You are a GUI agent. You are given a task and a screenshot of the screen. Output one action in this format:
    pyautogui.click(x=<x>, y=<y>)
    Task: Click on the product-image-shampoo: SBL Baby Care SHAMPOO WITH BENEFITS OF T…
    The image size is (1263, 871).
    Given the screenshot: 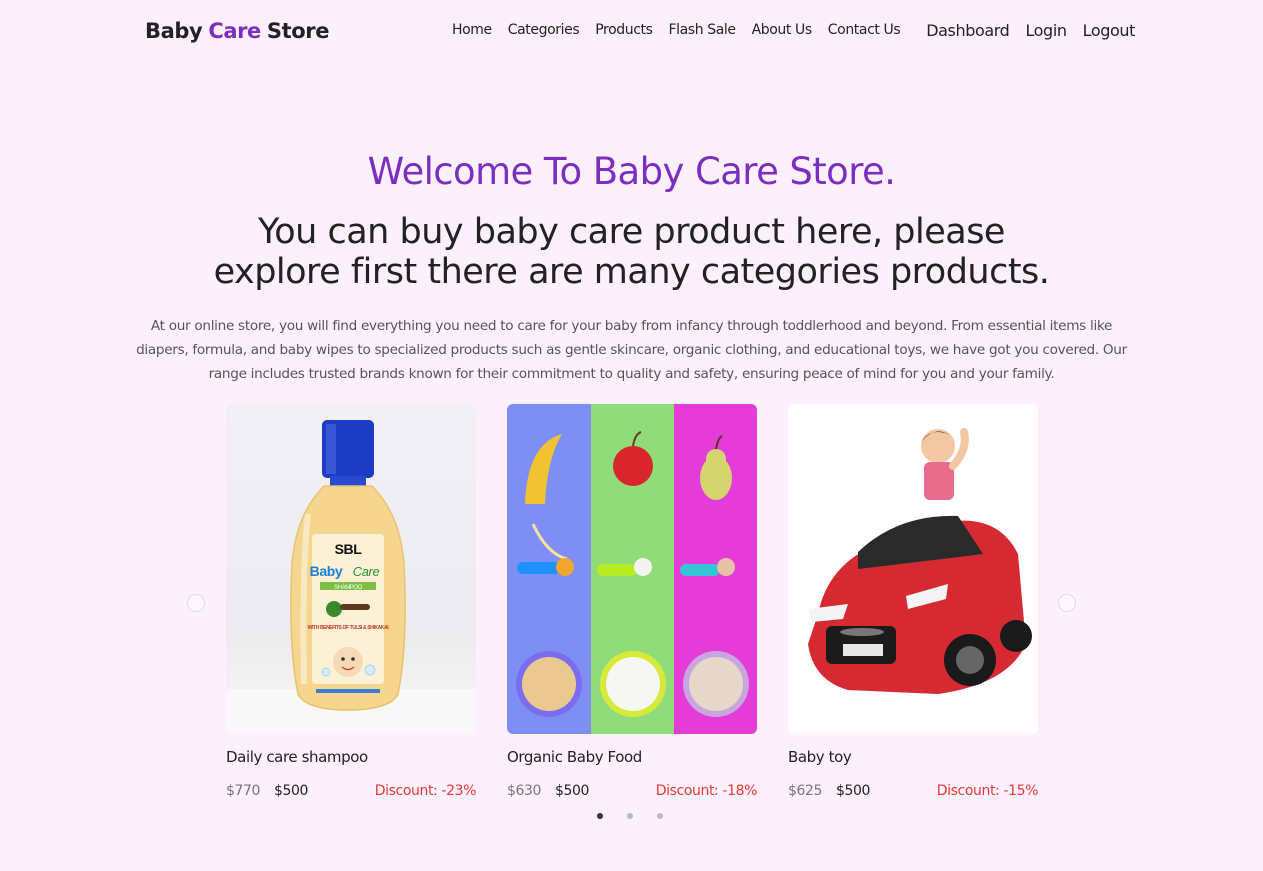 What is the action you would take?
    pyautogui.click(x=351, y=569)
    